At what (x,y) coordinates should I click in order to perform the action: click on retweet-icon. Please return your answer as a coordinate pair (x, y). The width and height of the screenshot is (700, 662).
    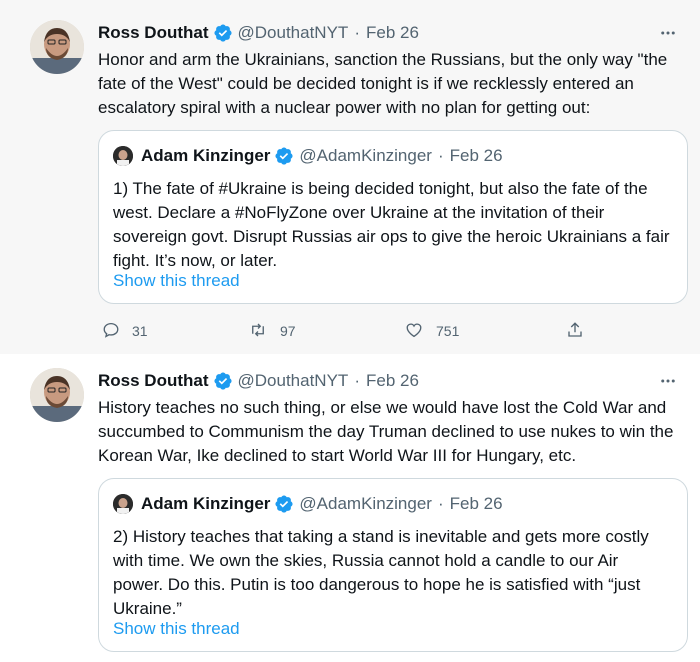
    Looking at the image, I should click on (258, 331).